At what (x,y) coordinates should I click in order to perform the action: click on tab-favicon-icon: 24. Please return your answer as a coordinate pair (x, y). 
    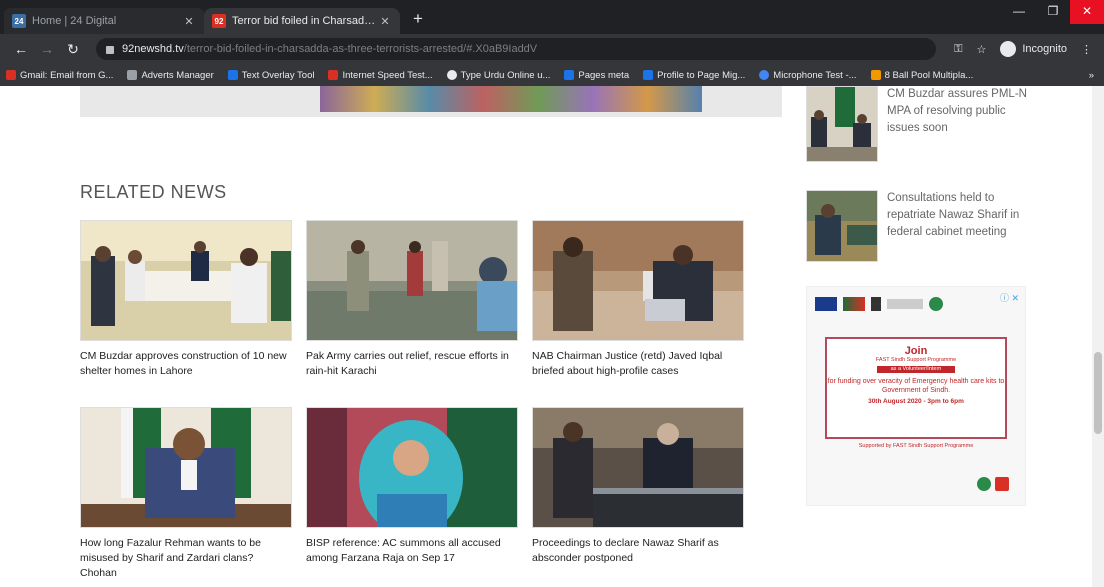
    Looking at the image, I should click on (19, 21).